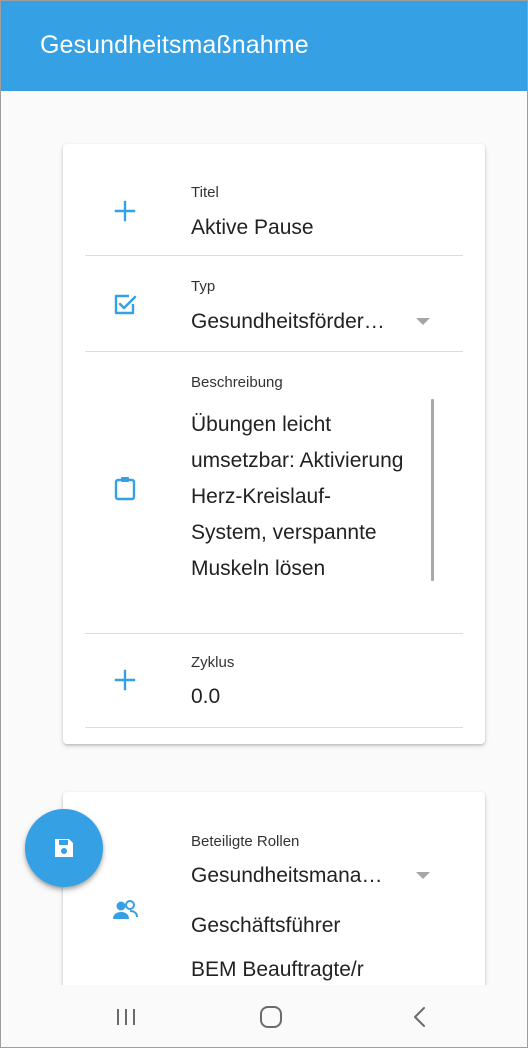 This screenshot has height=1048, width=528. I want to click on cycle-label: Zyklus, so click(213, 662).